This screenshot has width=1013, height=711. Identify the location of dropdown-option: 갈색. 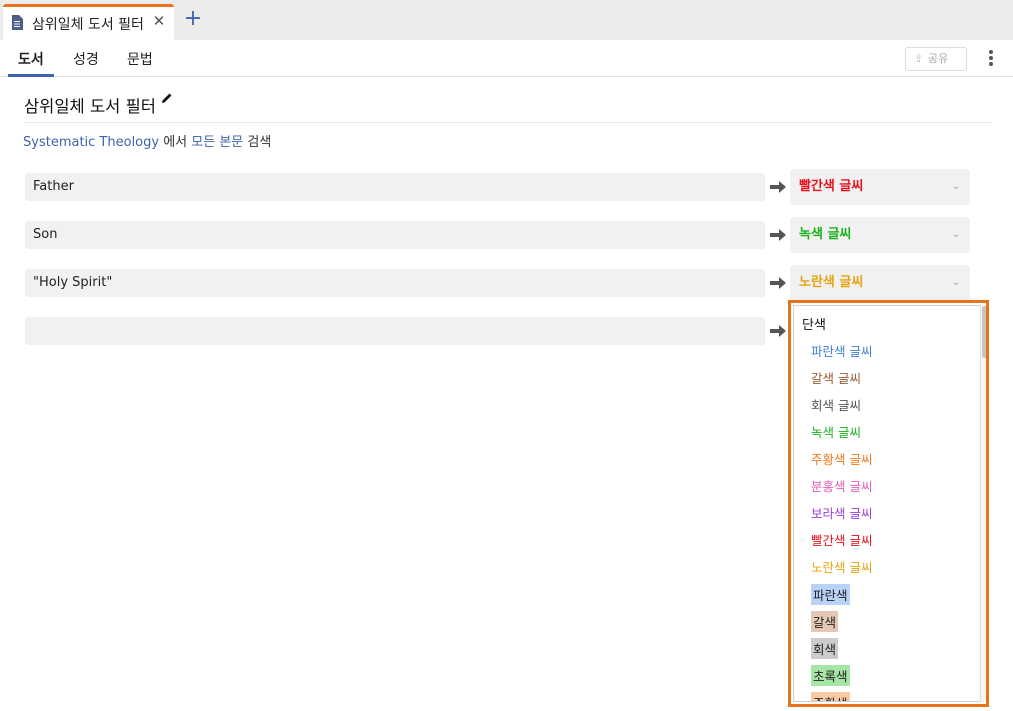
(825, 621).